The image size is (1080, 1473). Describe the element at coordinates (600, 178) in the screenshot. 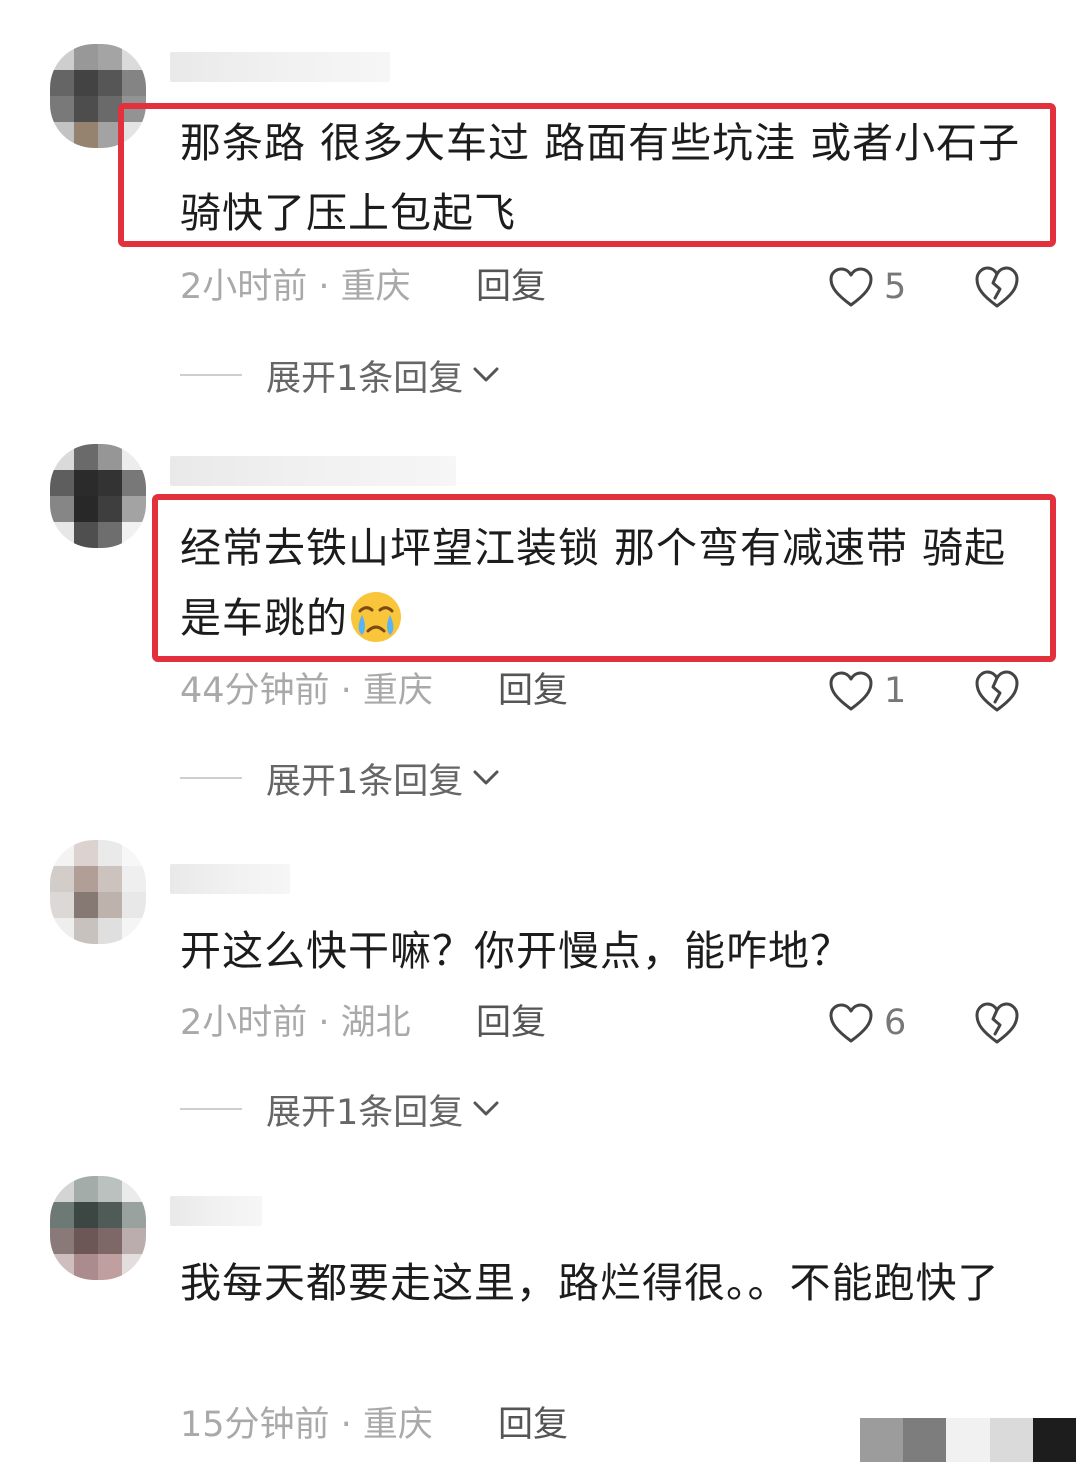

I see `comment-text: 那条路 很多大车过 路面有些坑洼 或者小石子 骑快了压上包起飞` at that location.